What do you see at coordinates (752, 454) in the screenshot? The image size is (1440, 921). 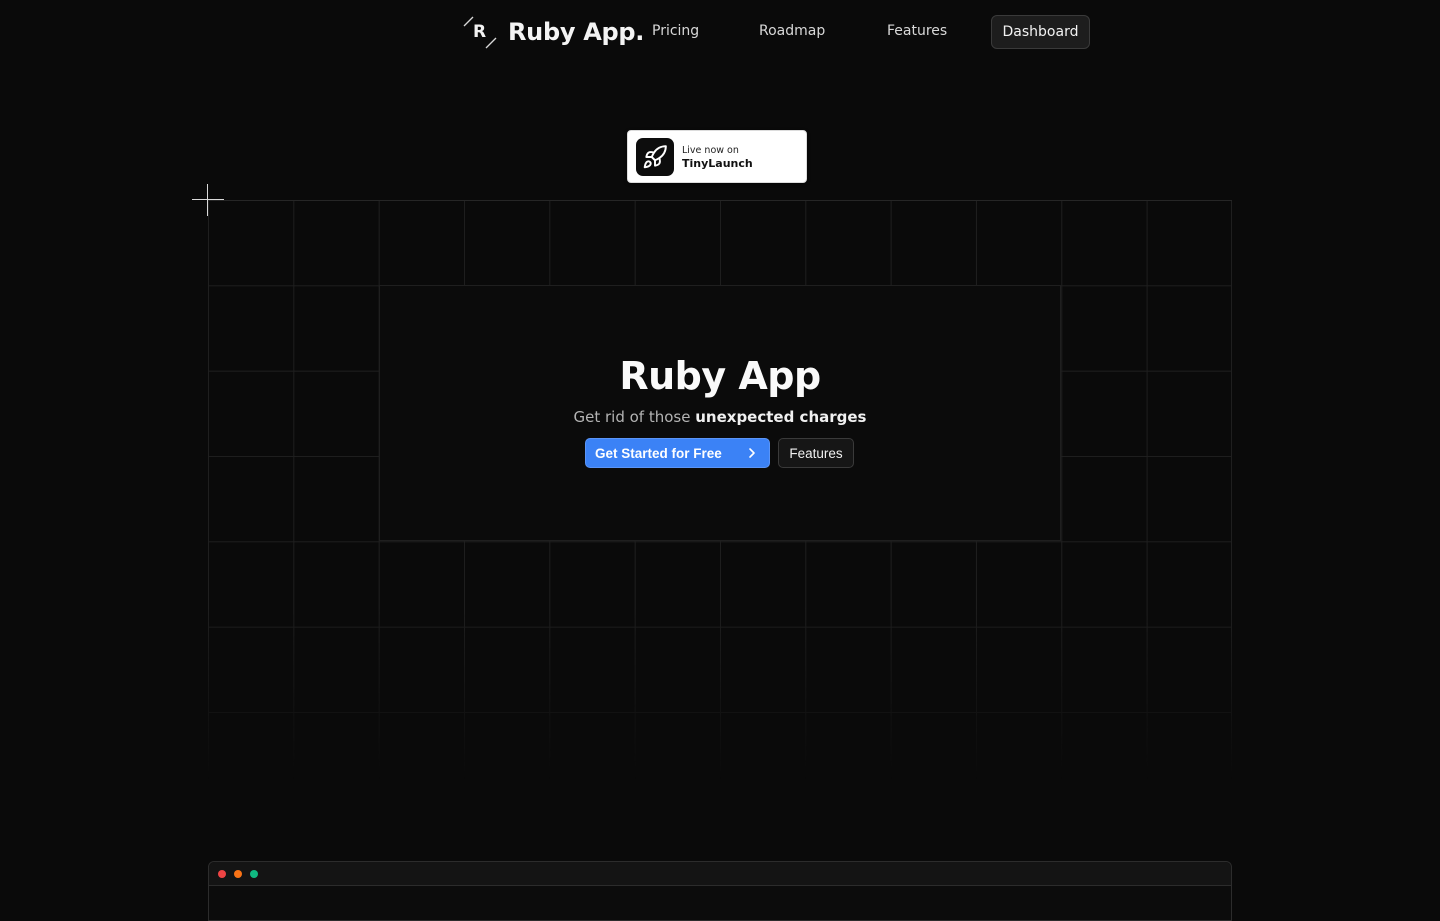 I see `chevron-right-icon` at bounding box center [752, 454].